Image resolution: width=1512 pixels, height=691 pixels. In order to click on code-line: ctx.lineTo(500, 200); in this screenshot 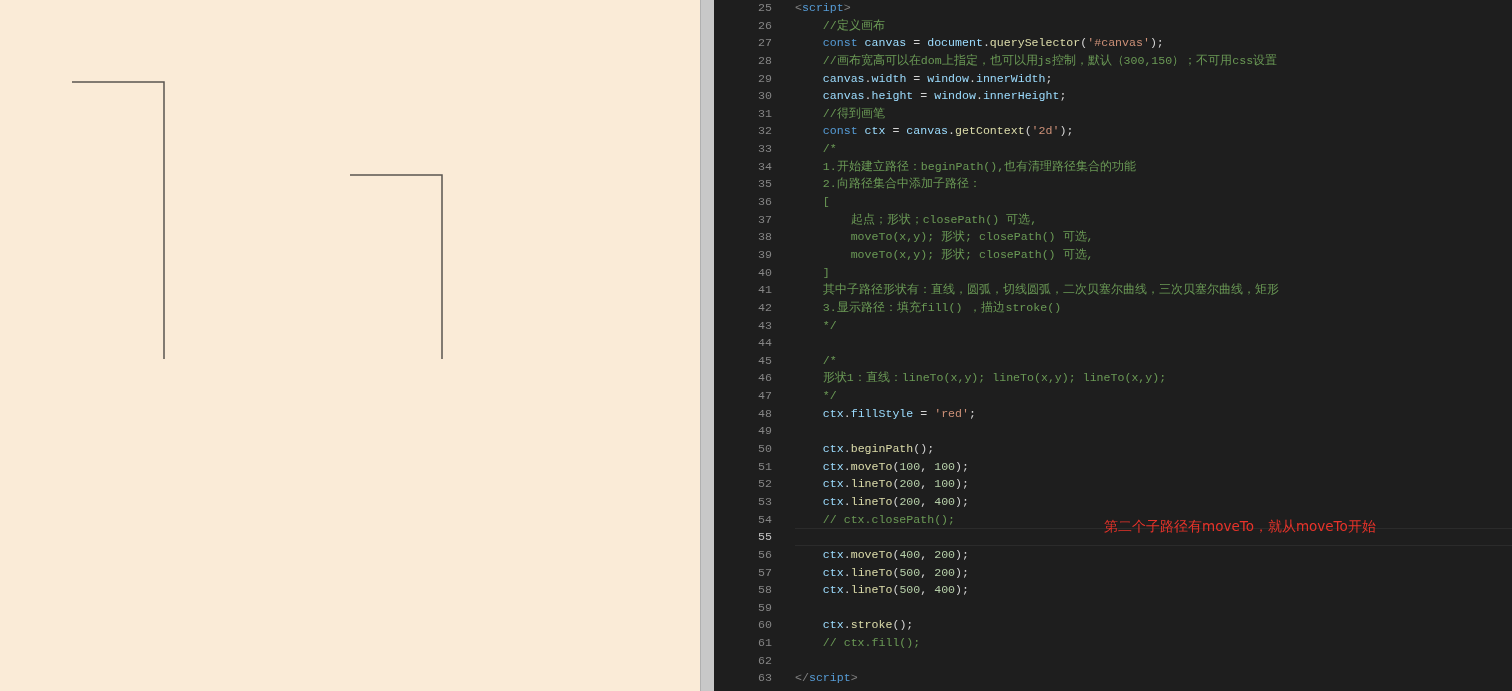, I will do `click(895, 572)`.